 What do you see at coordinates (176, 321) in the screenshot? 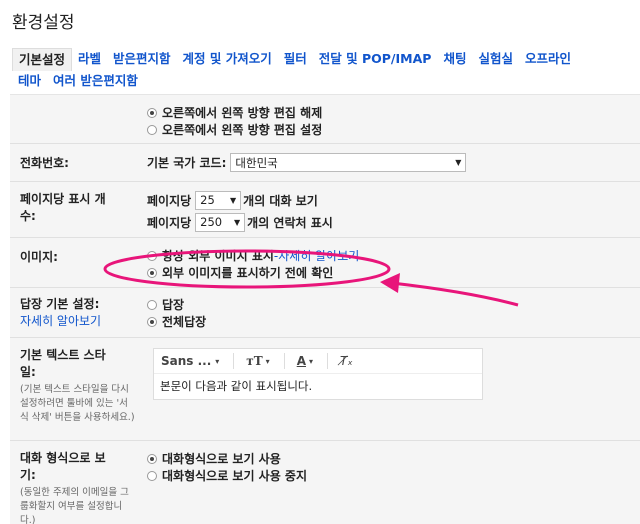
I see `reply-all-option: 전체답장` at bounding box center [176, 321].